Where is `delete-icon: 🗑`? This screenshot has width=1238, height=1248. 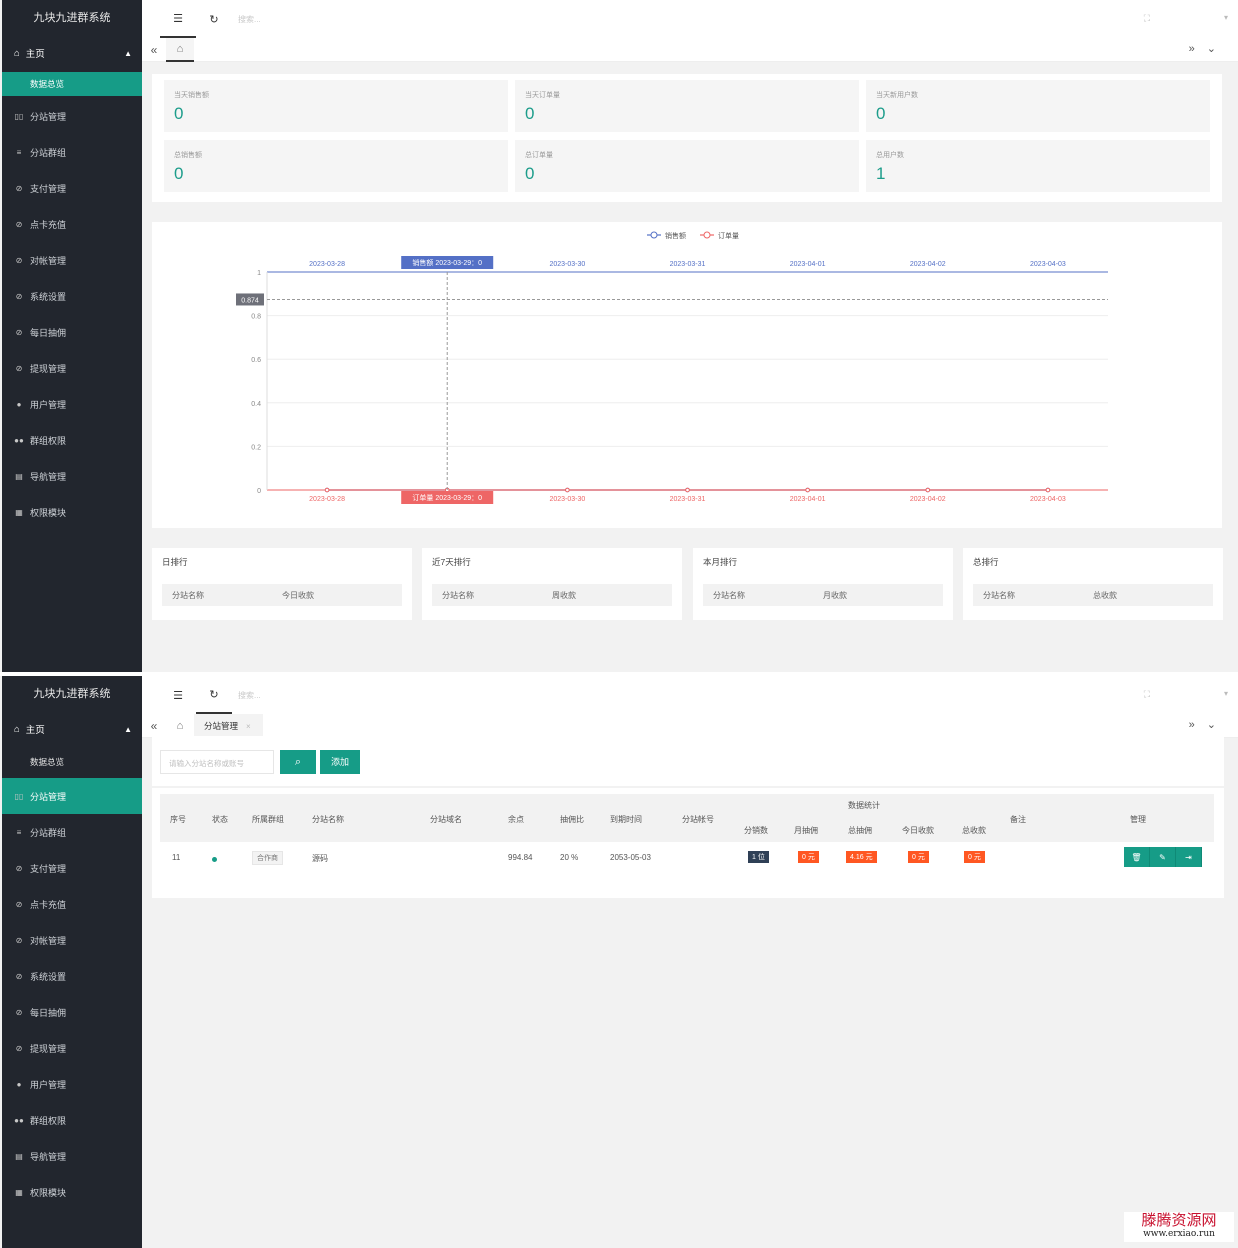 delete-icon: 🗑 is located at coordinates (1137, 857).